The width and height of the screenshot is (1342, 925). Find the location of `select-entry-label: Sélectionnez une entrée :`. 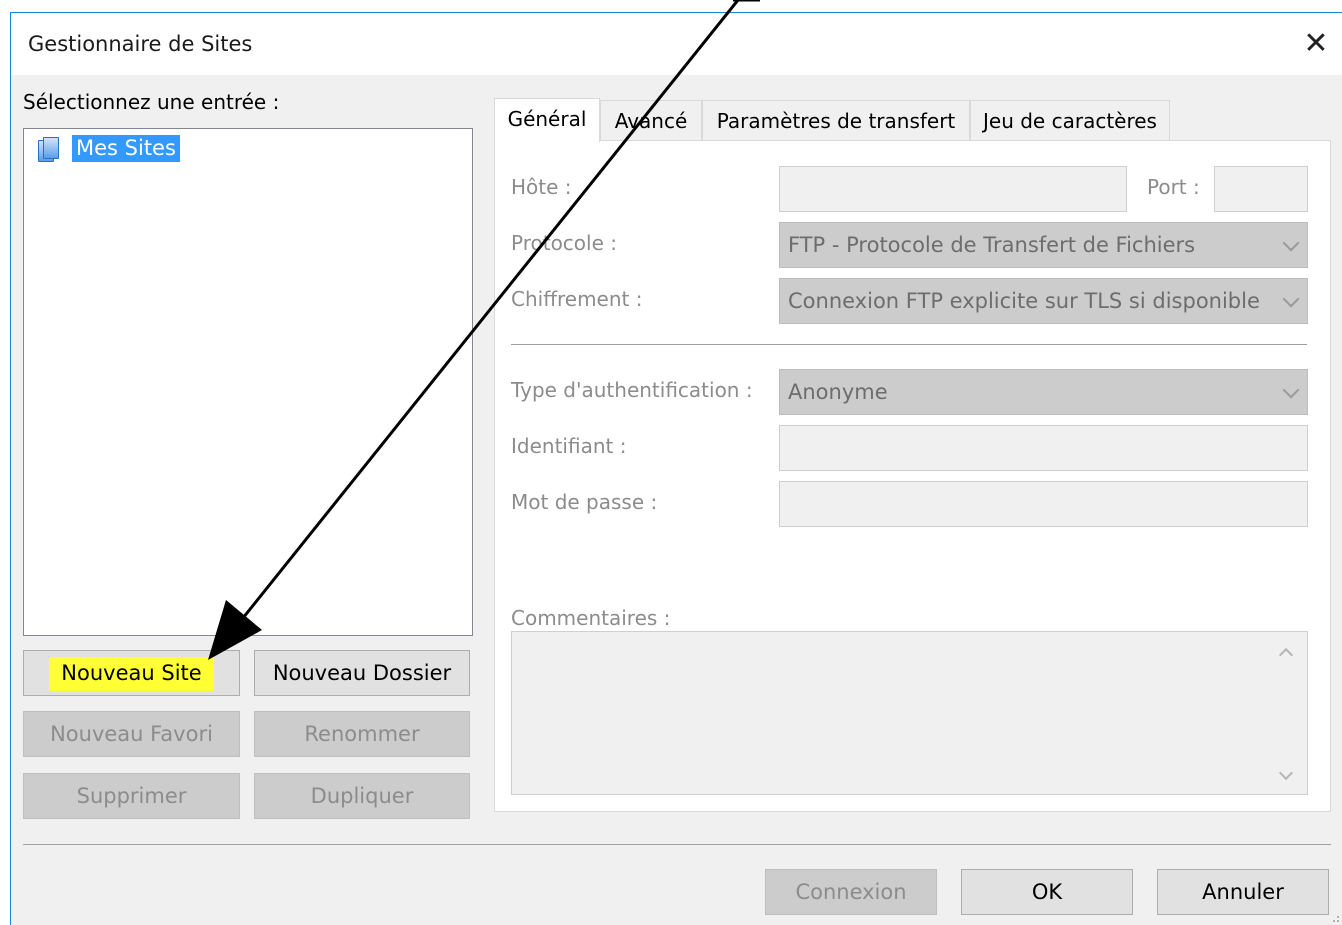

select-entry-label: Sélectionnez une entrée : is located at coordinates (151, 102).